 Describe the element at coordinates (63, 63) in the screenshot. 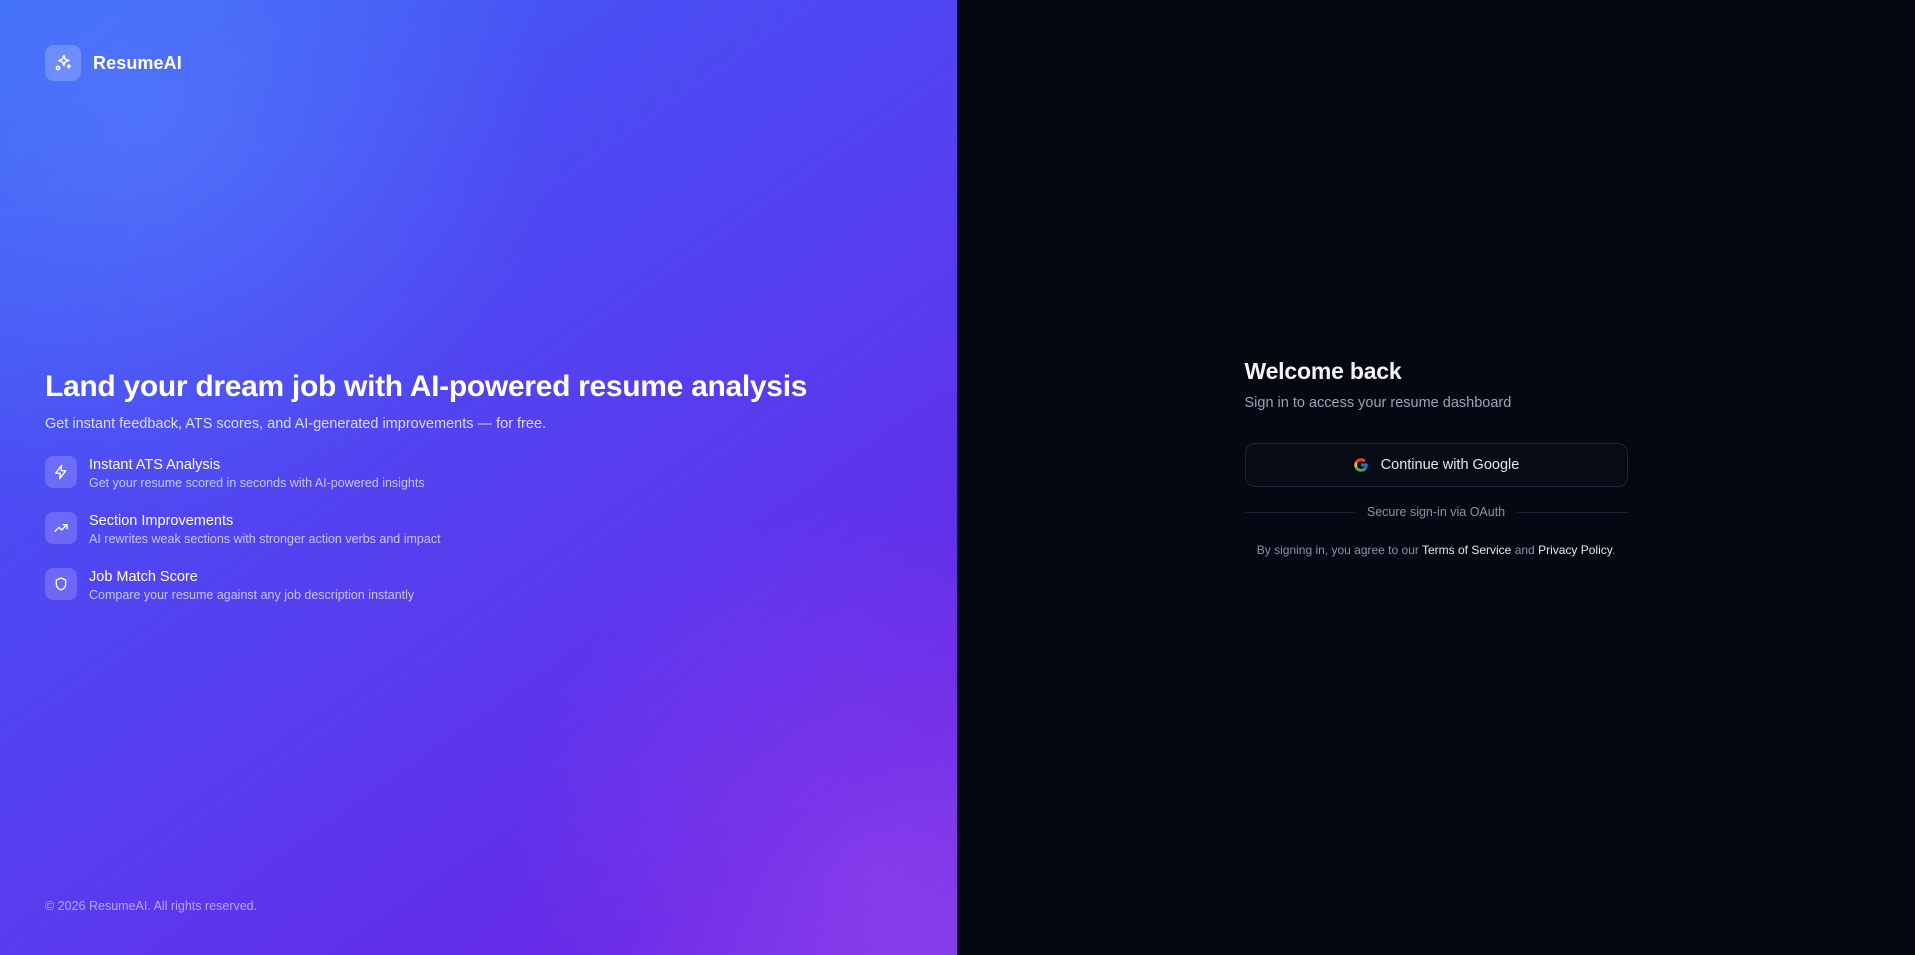

I see `sparkles-icon` at that location.